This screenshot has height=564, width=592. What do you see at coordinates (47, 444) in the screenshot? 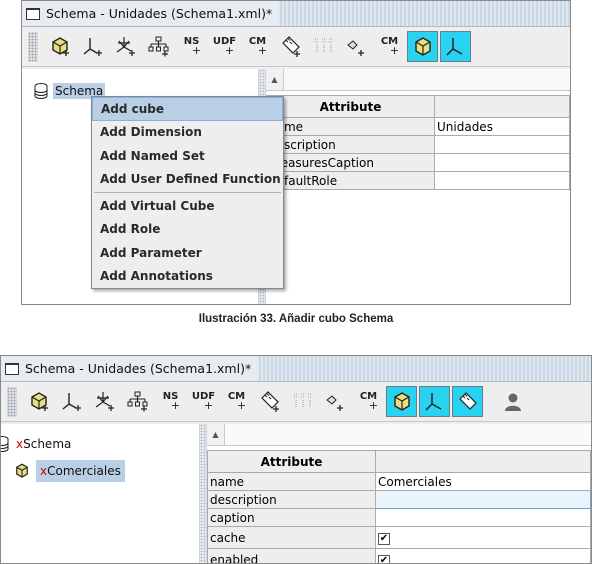
I see `tree-node-text: Schema` at bounding box center [47, 444].